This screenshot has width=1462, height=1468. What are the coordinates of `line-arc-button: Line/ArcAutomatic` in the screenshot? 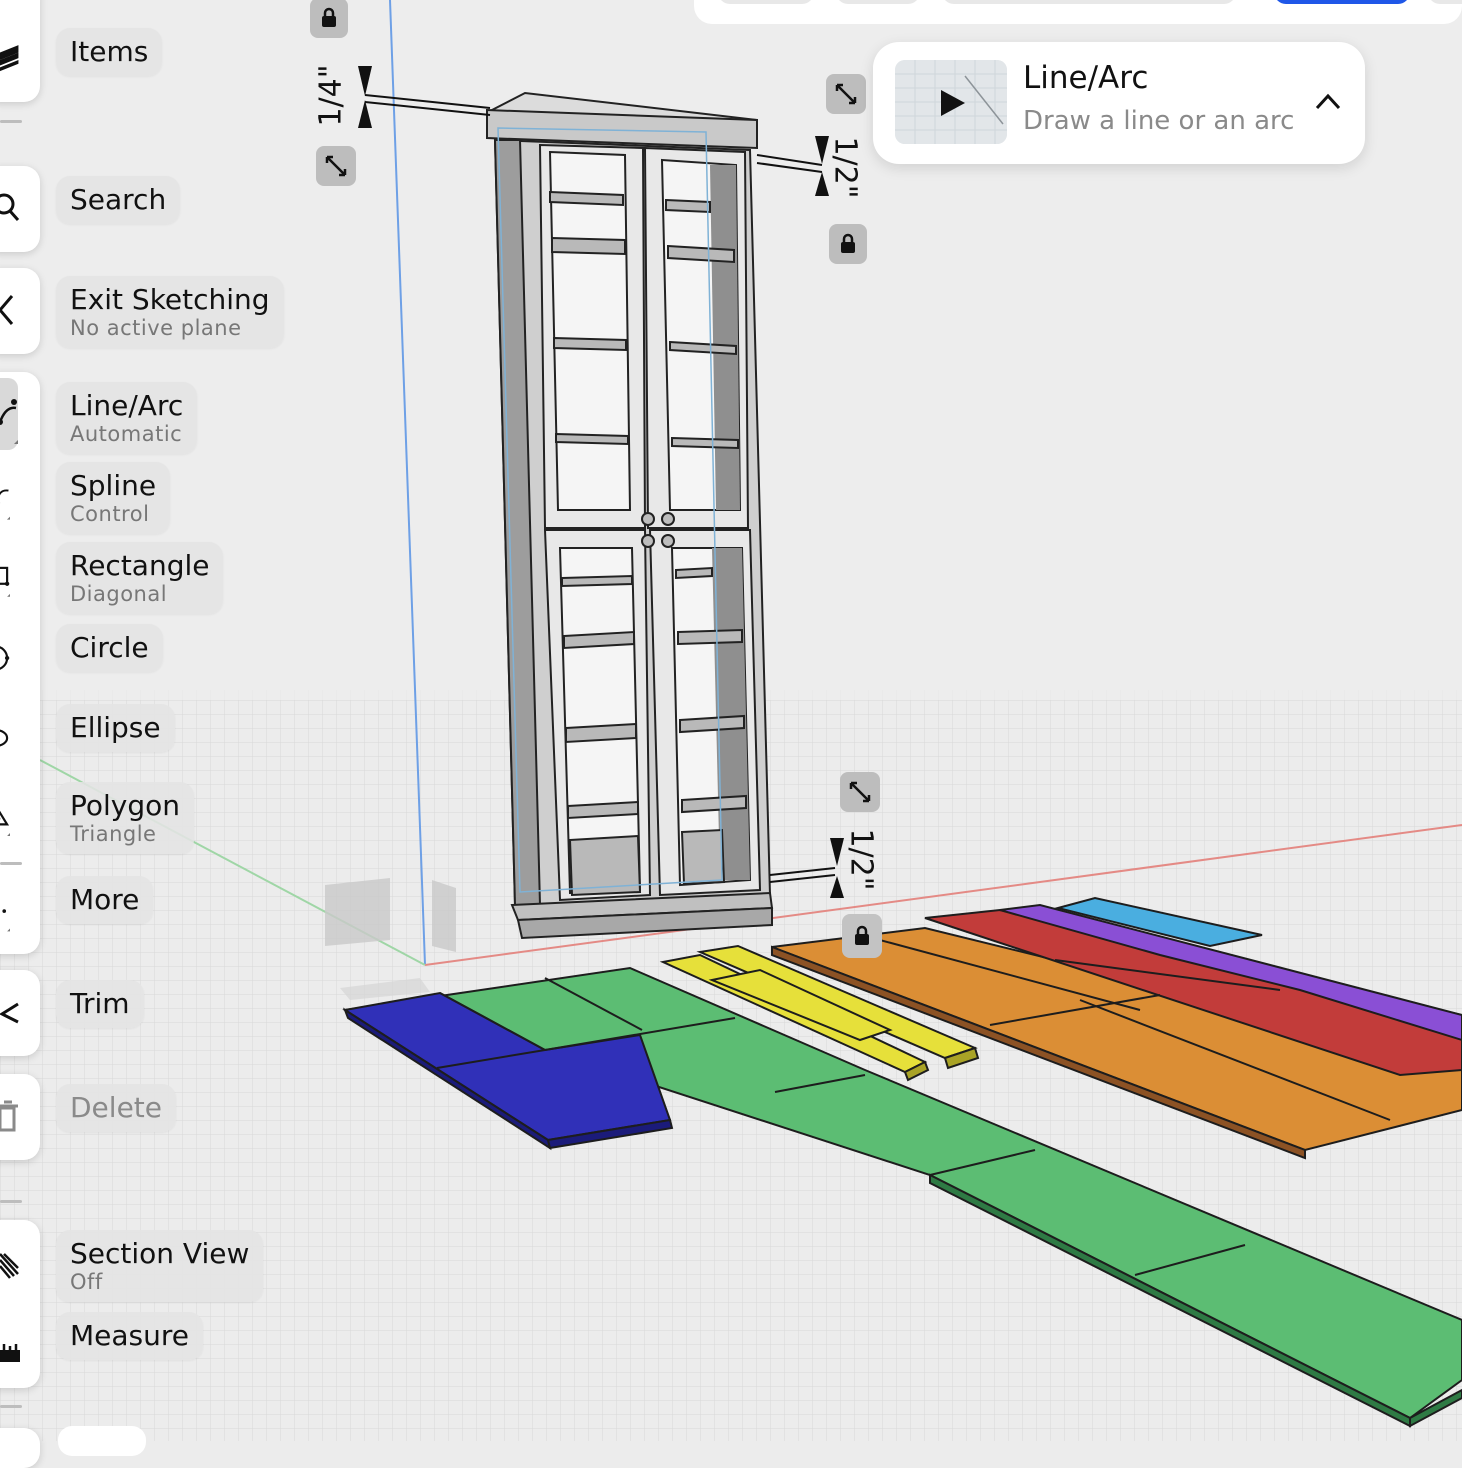 It's located at (126, 418).